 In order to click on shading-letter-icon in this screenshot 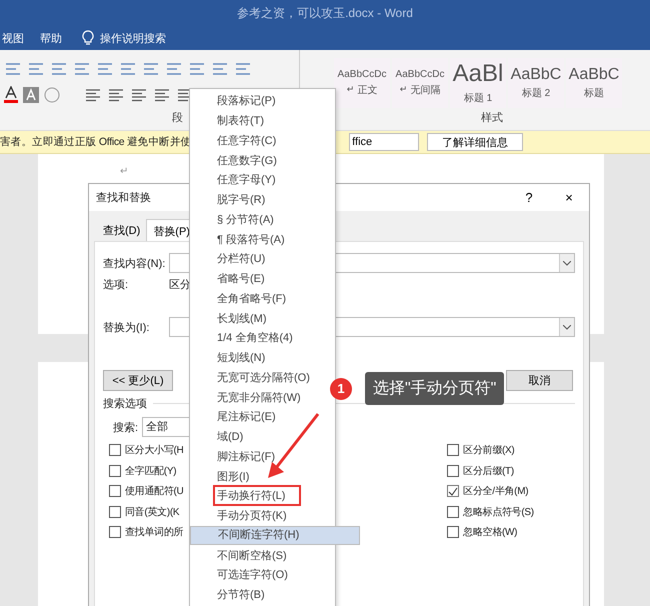, I will do `click(31, 95)`.